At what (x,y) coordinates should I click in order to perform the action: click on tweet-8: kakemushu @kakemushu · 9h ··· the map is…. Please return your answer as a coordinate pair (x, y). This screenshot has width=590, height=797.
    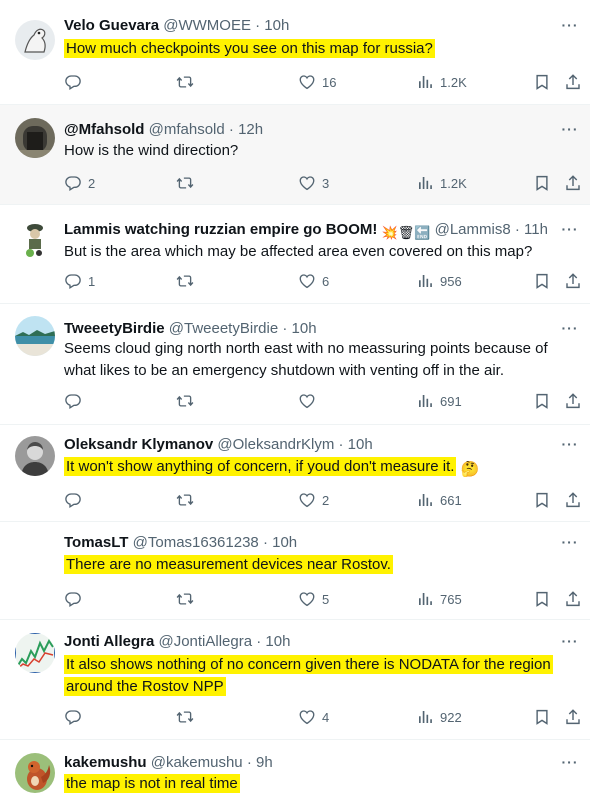
    Looking at the image, I should click on (295, 768).